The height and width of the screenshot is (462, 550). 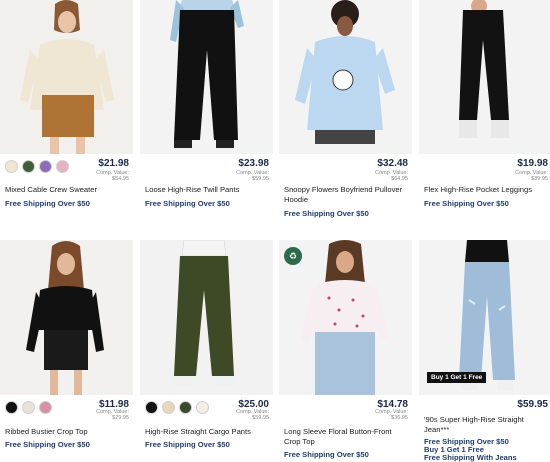 What do you see at coordinates (484, 317) in the screenshot?
I see `product-image: Buy 1 Get 1 Free` at bounding box center [484, 317].